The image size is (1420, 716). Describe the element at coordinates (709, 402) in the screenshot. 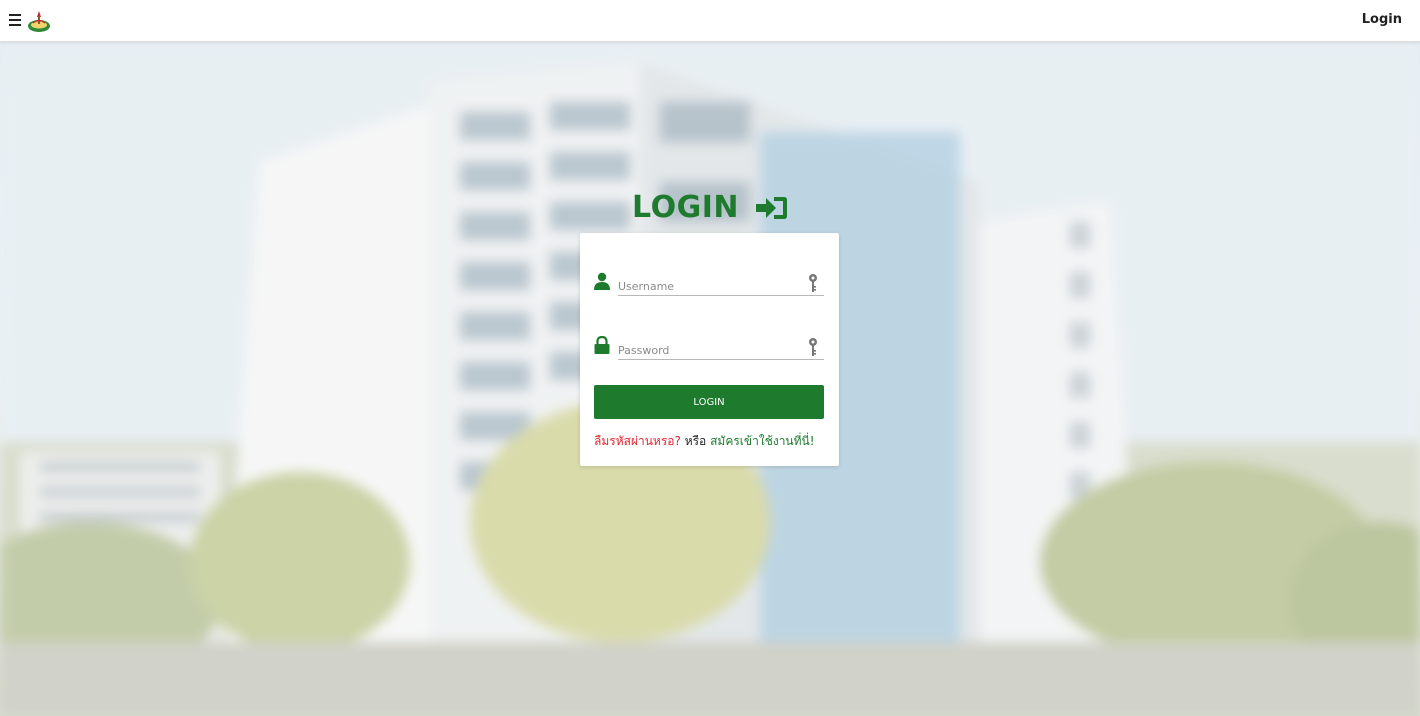

I see `login-button: LOGIN` at that location.